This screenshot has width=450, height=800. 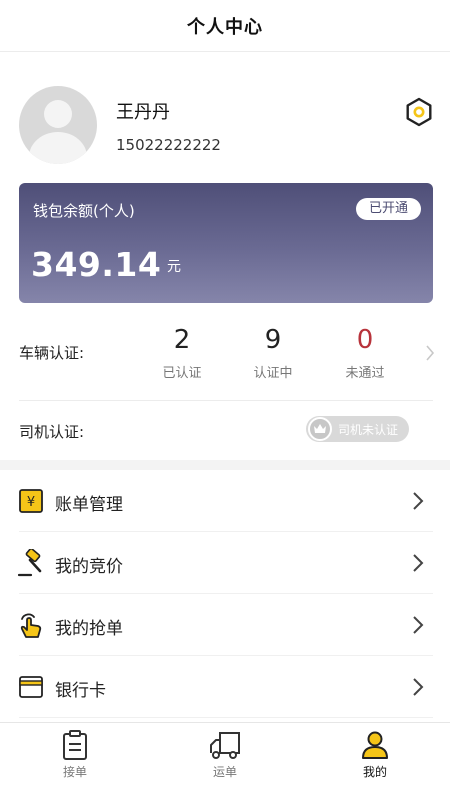 I want to click on driver-certification-row: 司机认证: 司机未认证, so click(x=225, y=429).